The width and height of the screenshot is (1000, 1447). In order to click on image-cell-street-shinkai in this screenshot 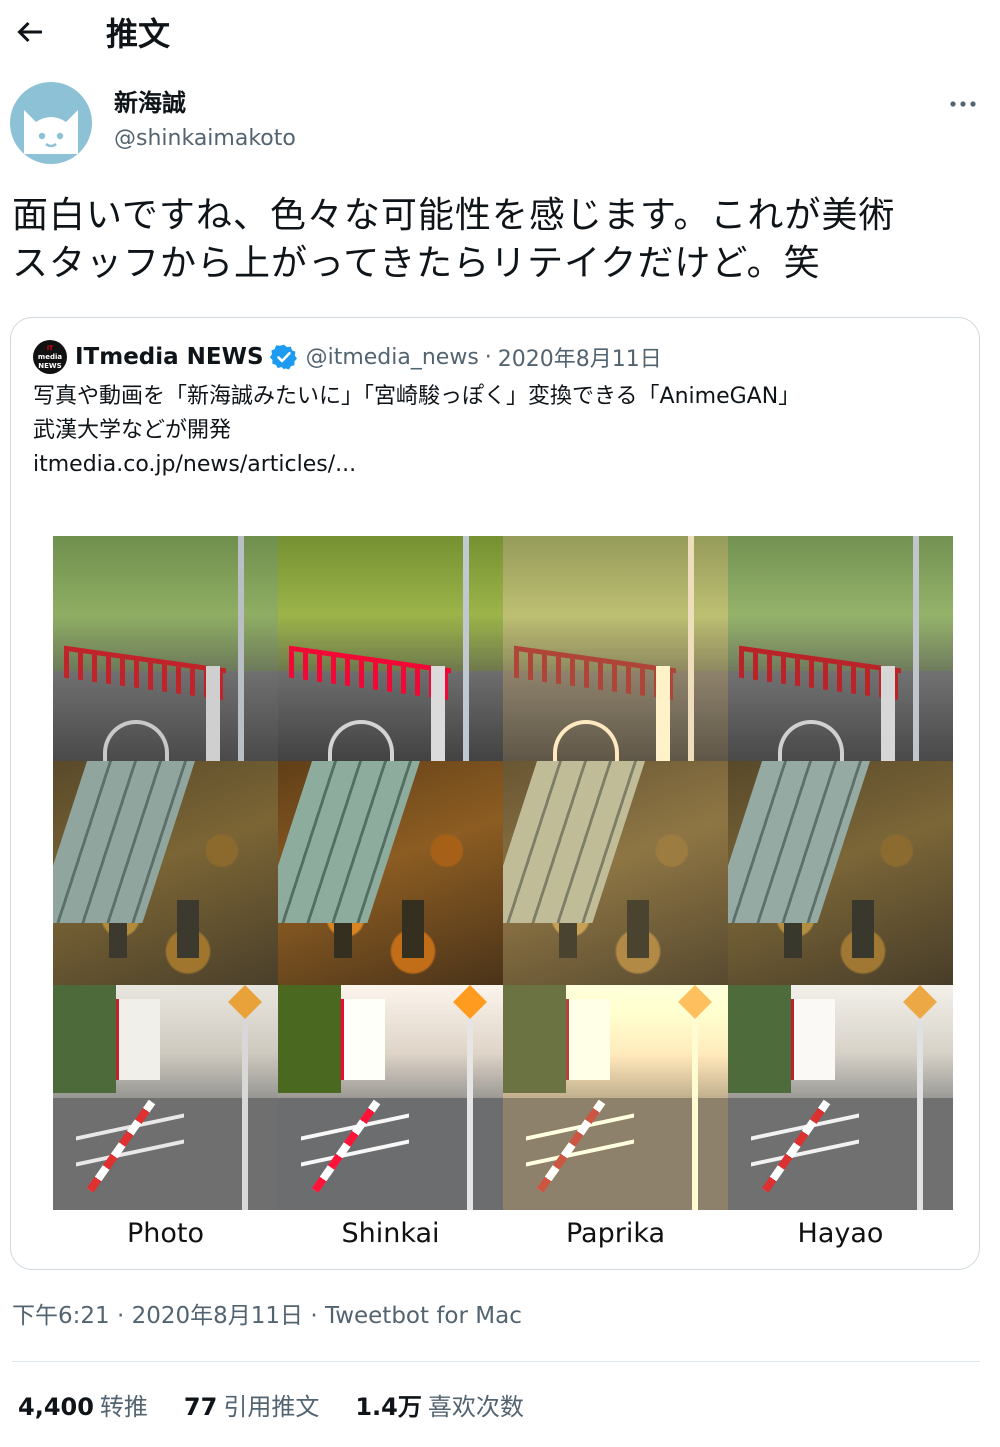, I will do `click(390, 1098)`.